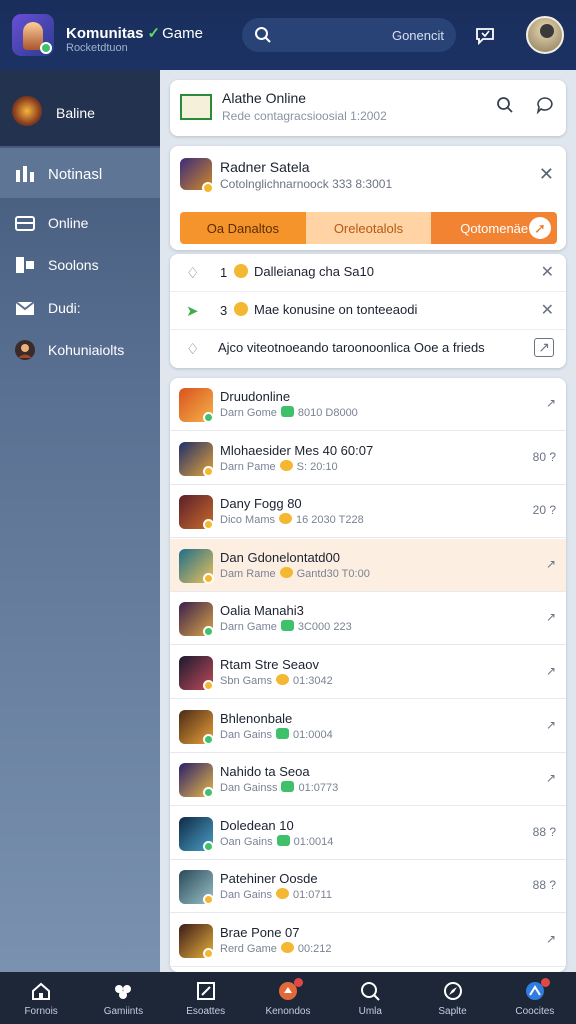 The width and height of the screenshot is (576, 1024). Describe the element at coordinates (25, 350) in the screenshot. I see `user-avatar-icon` at that location.